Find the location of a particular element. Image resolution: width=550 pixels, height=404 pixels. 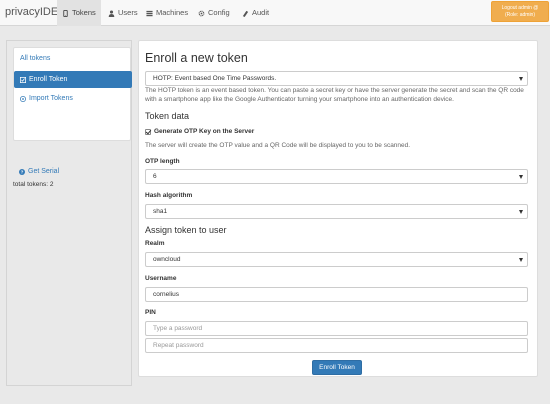

question-icon: ? is located at coordinates (22, 171).